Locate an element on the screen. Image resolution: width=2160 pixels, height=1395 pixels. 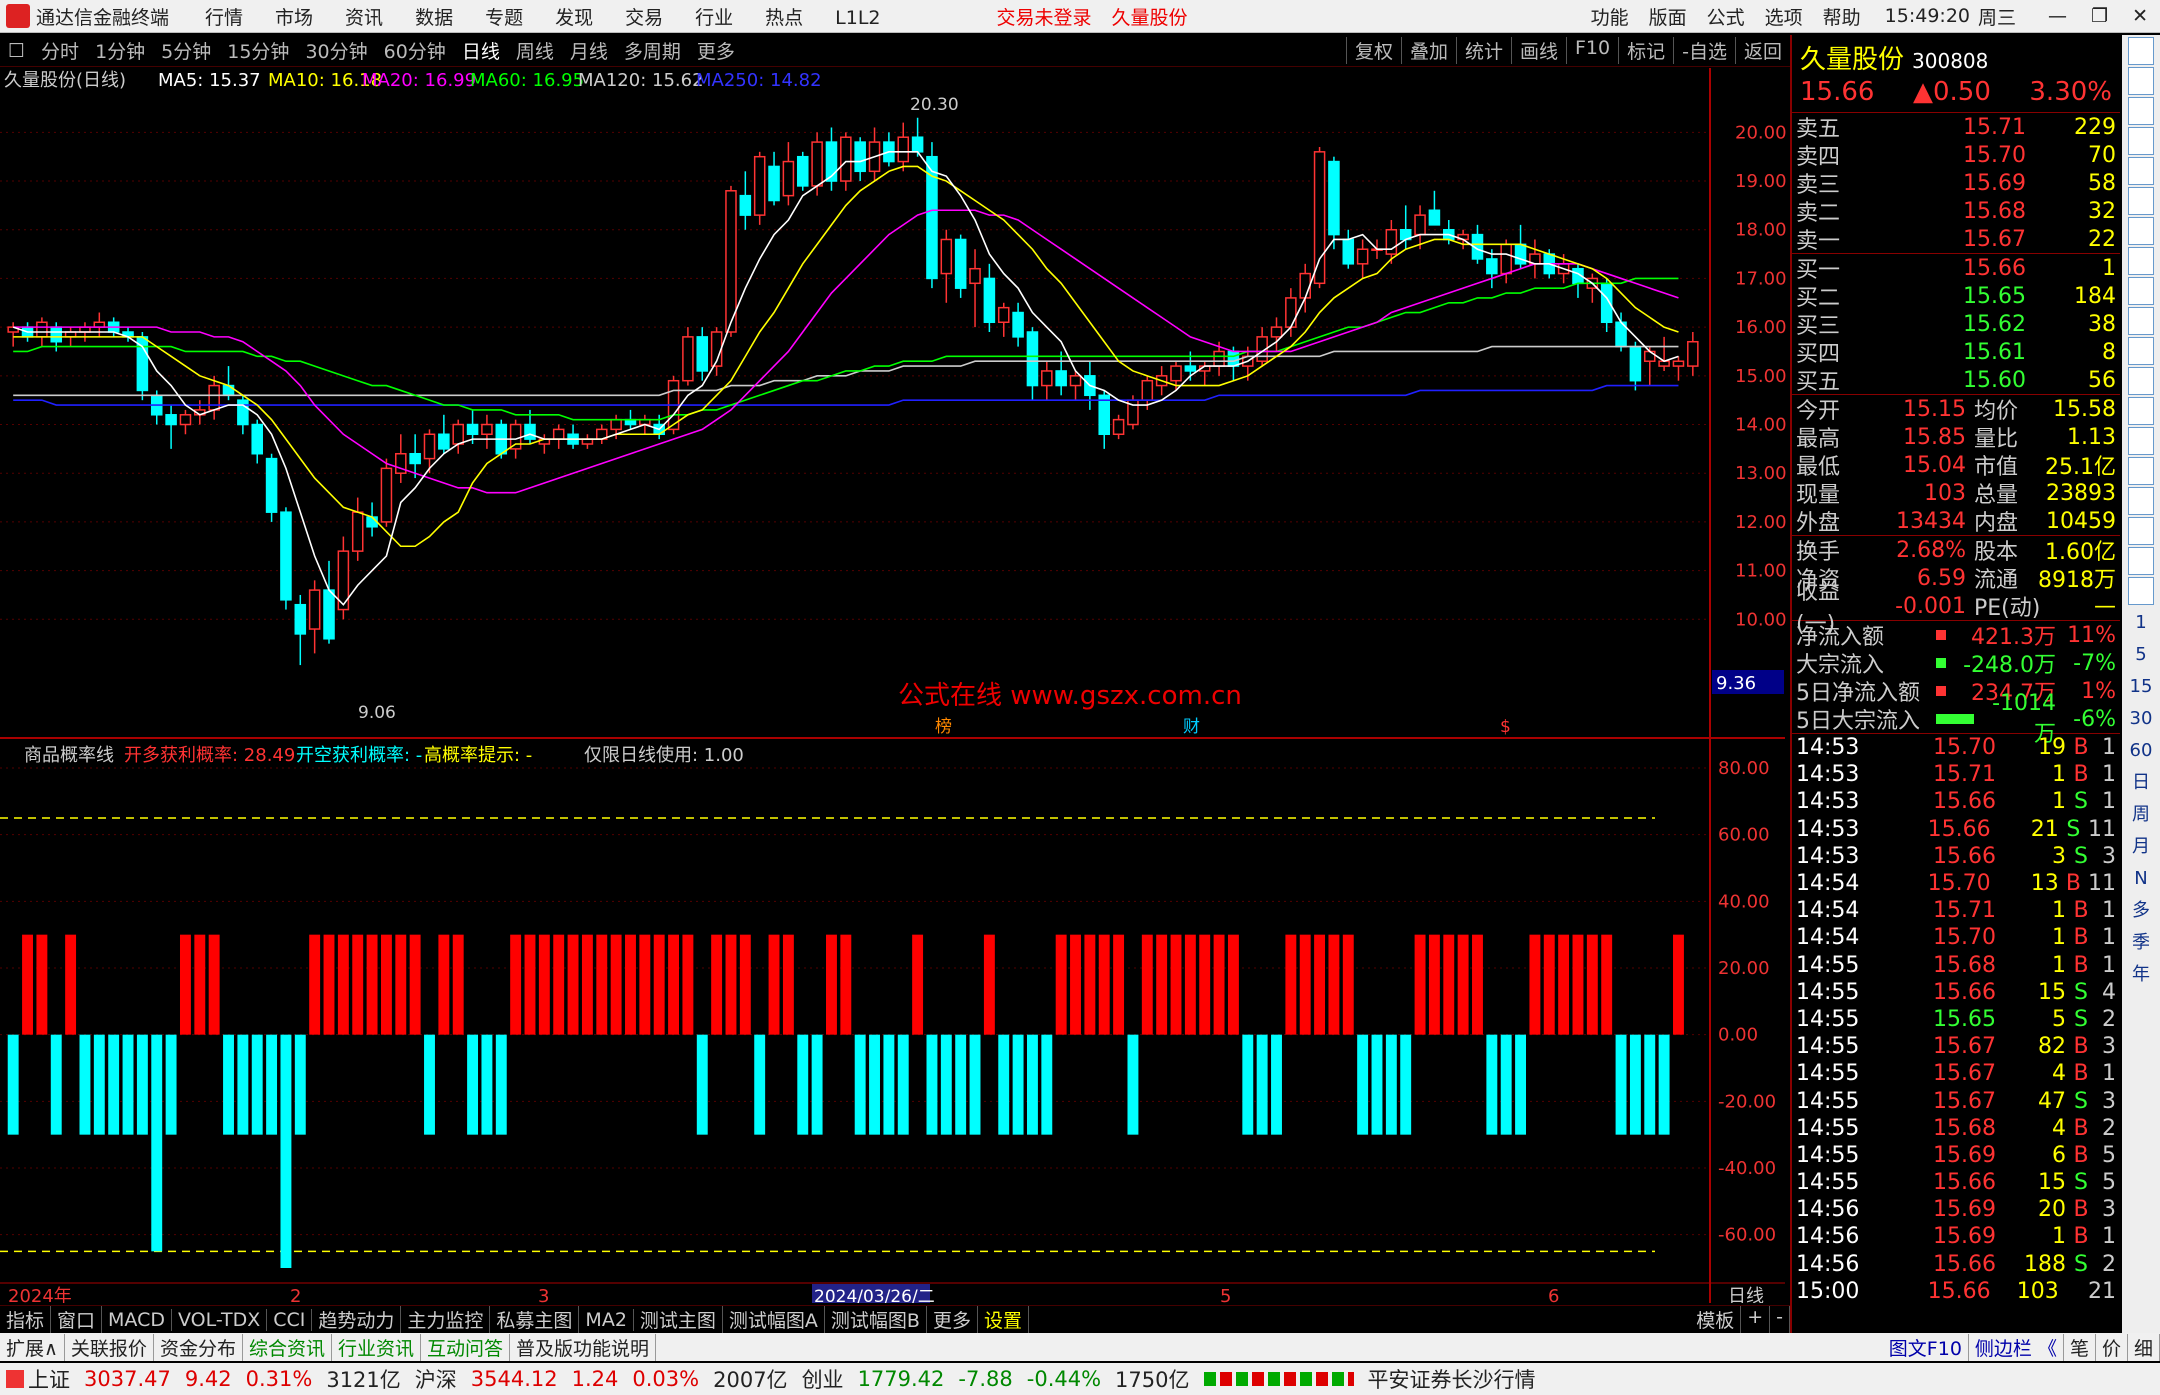
ext-关联报价: 关联报价 is located at coordinates (109, 1347).